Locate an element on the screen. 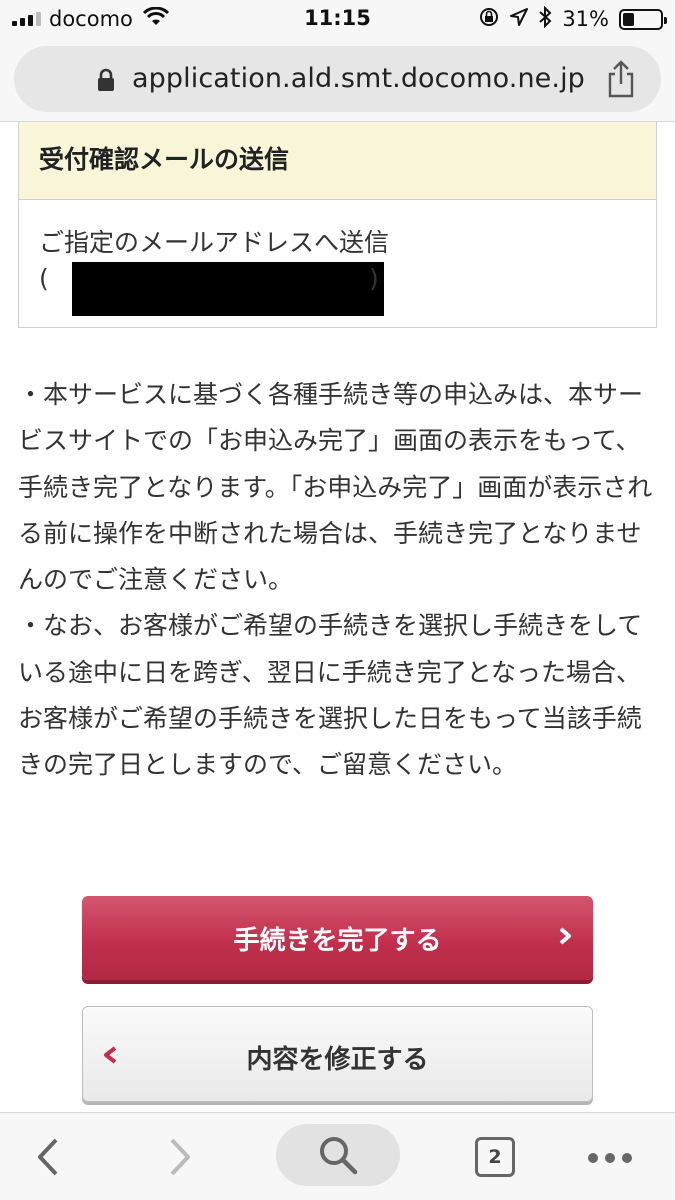  address-paren-close: ) is located at coordinates (374, 278).